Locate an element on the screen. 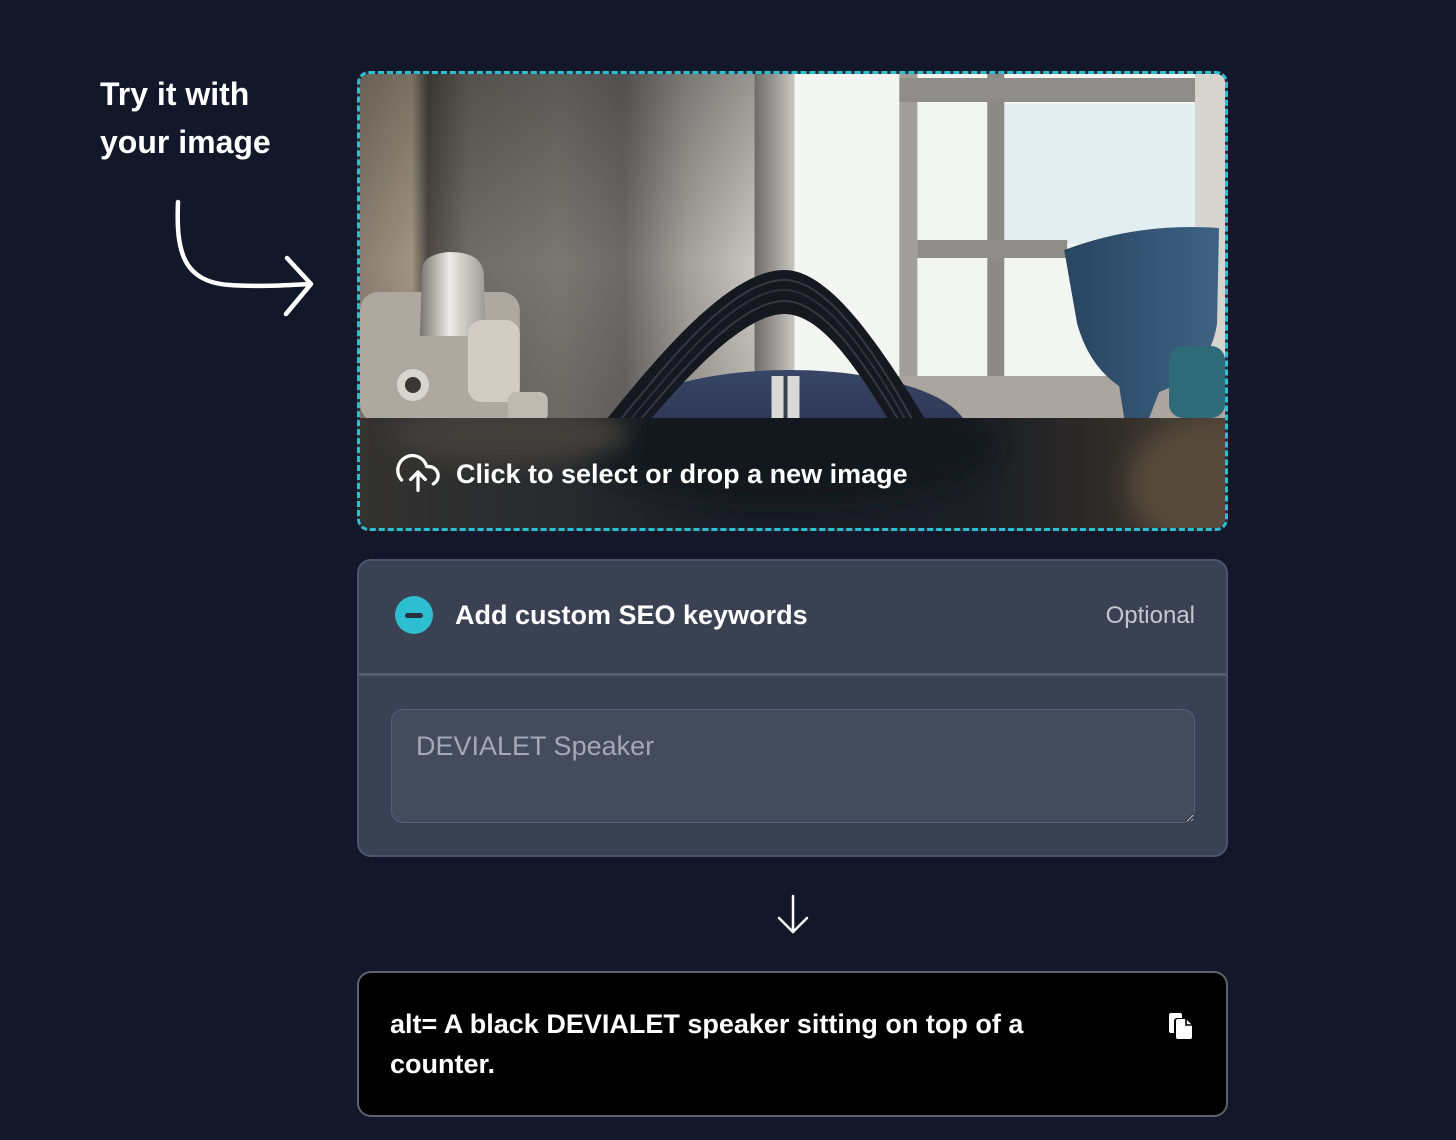 The image size is (1456, 1140). arrow-curve is located at coordinates (244, 244).